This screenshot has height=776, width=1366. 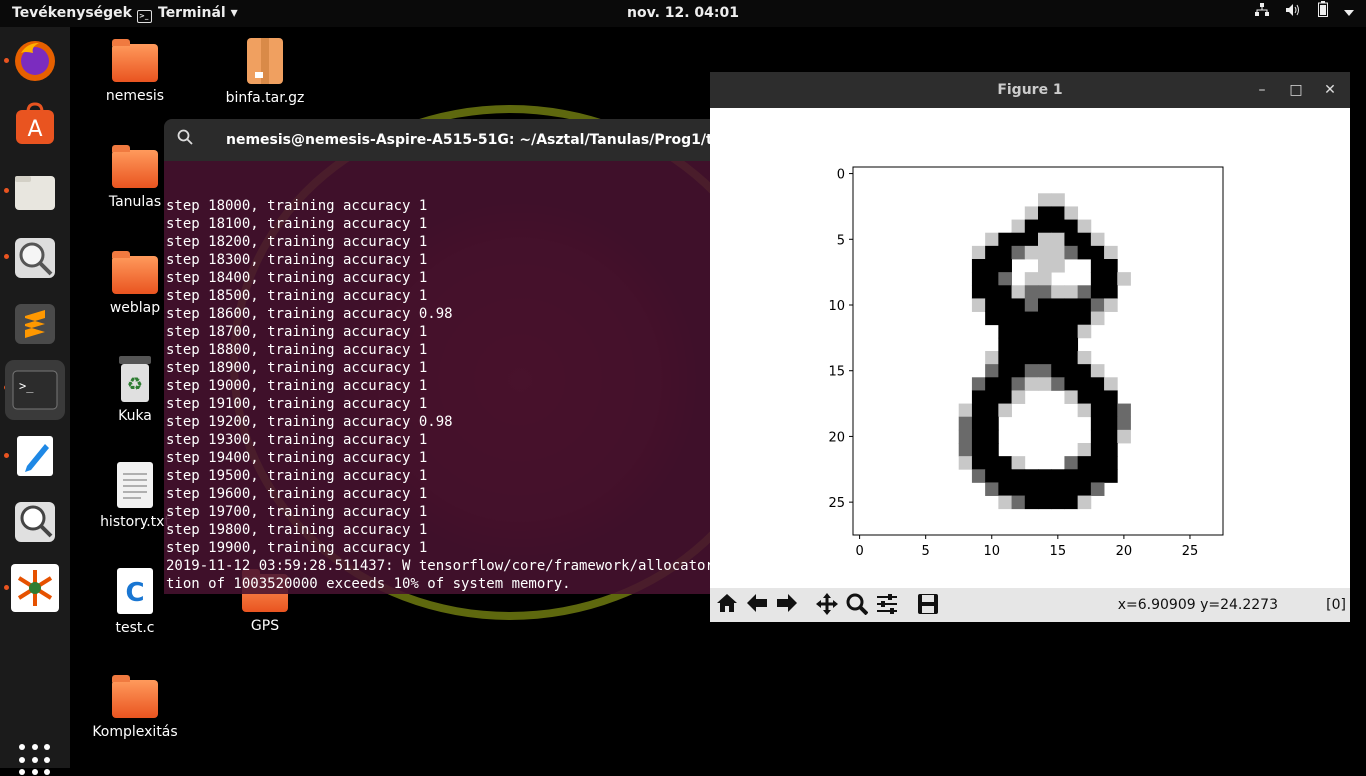 I want to click on maximize-icon: □, so click(x=1296, y=90).